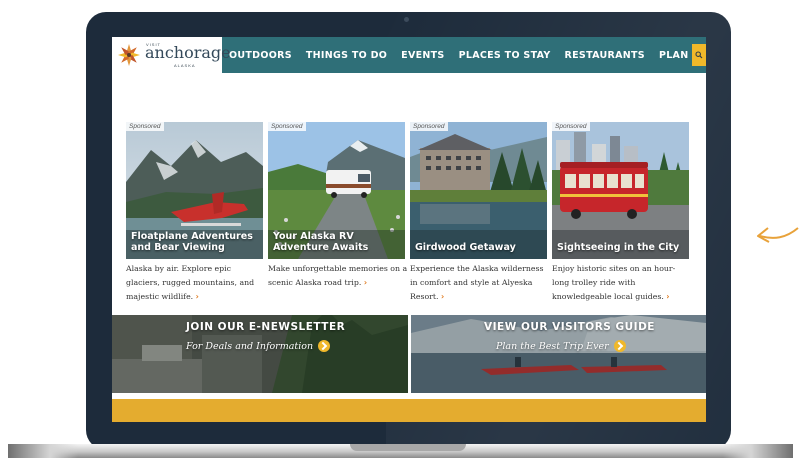 This screenshot has width=799, height=462. I want to click on card-image-trolley: Sponsored Sightseeing in the City, so click(620, 190).